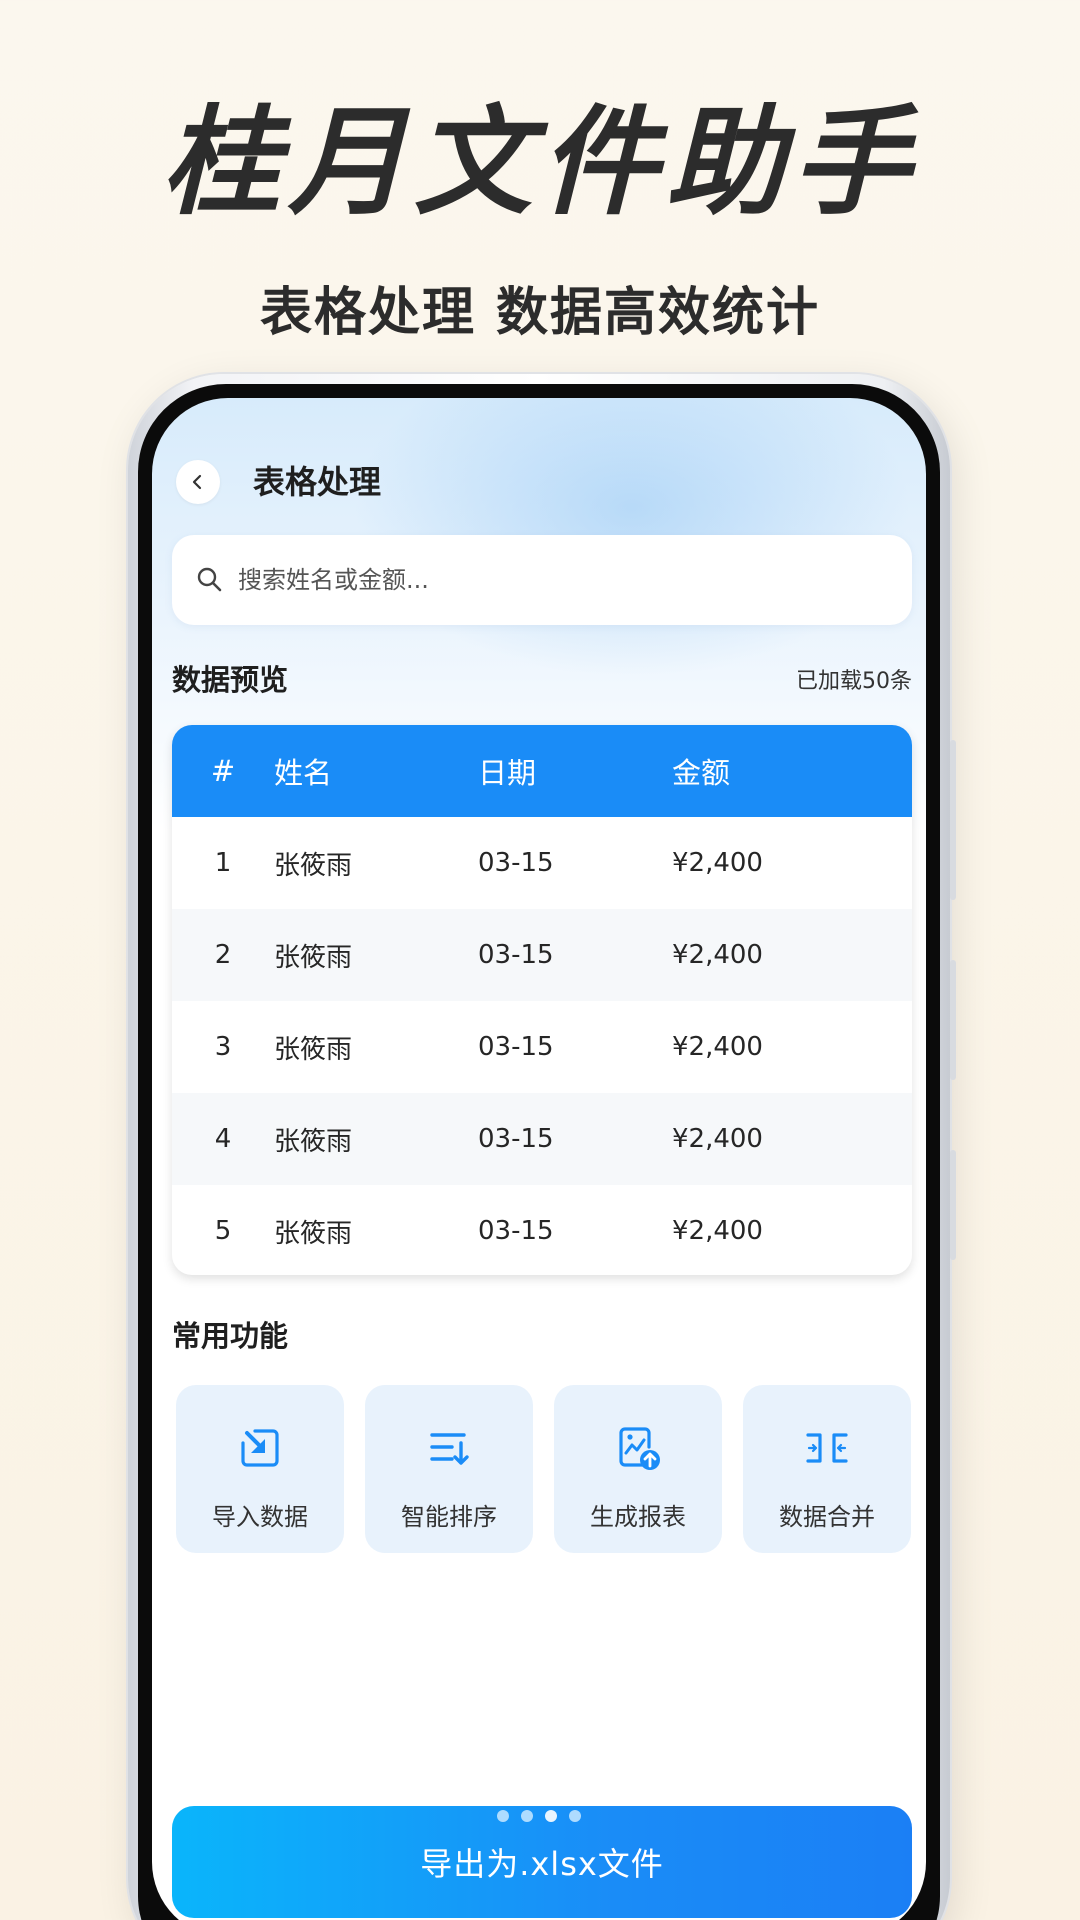 The width and height of the screenshot is (1080, 1920). What do you see at coordinates (827, 1469) in the screenshot?
I see `merge-data-button: 数据合并` at bounding box center [827, 1469].